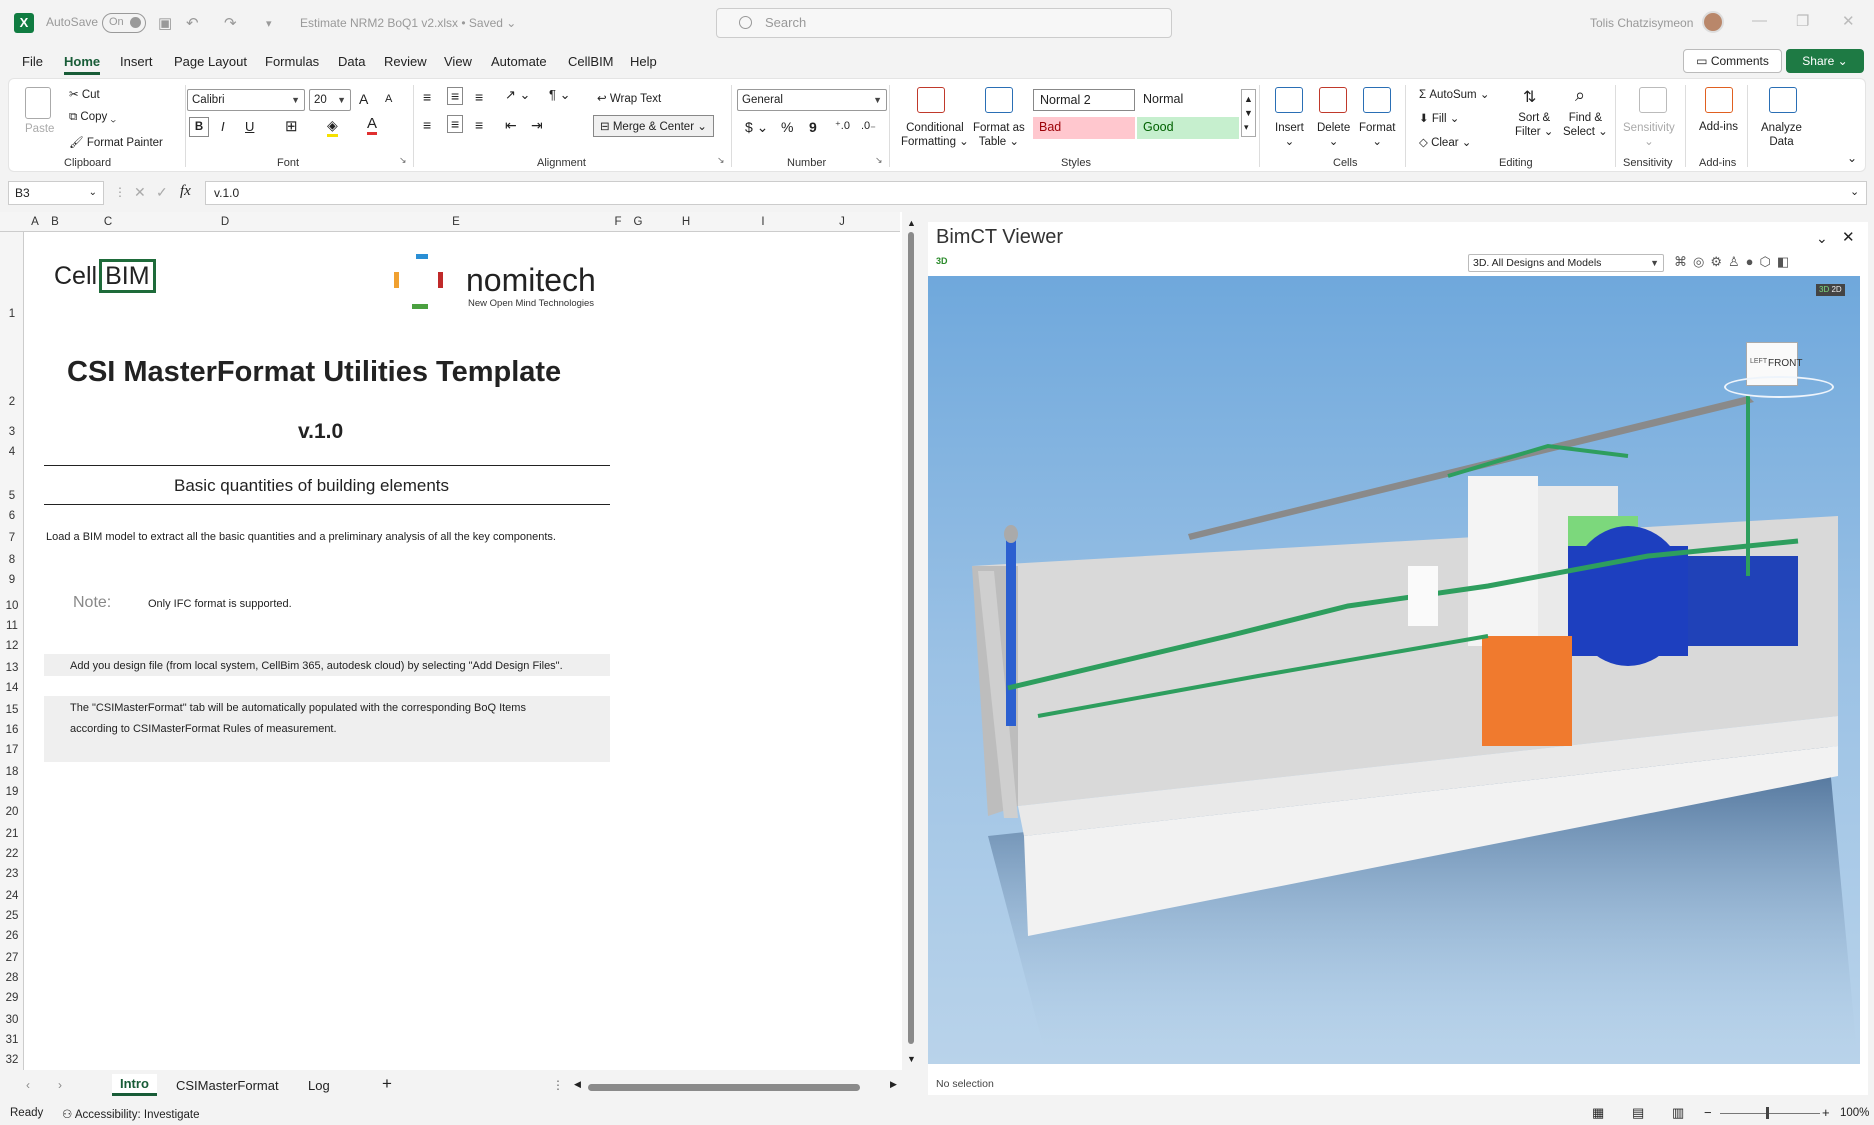 Image resolution: width=1874 pixels, height=1125 pixels. Describe the element at coordinates (246, 100) in the screenshot. I see `font-name-select: Calibri ▼` at that location.